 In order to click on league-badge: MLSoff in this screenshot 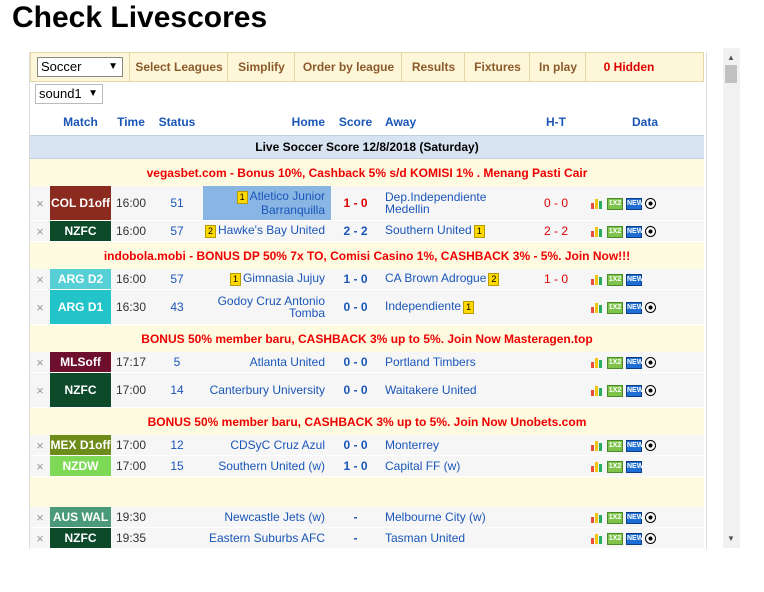, I will do `click(80, 362)`.